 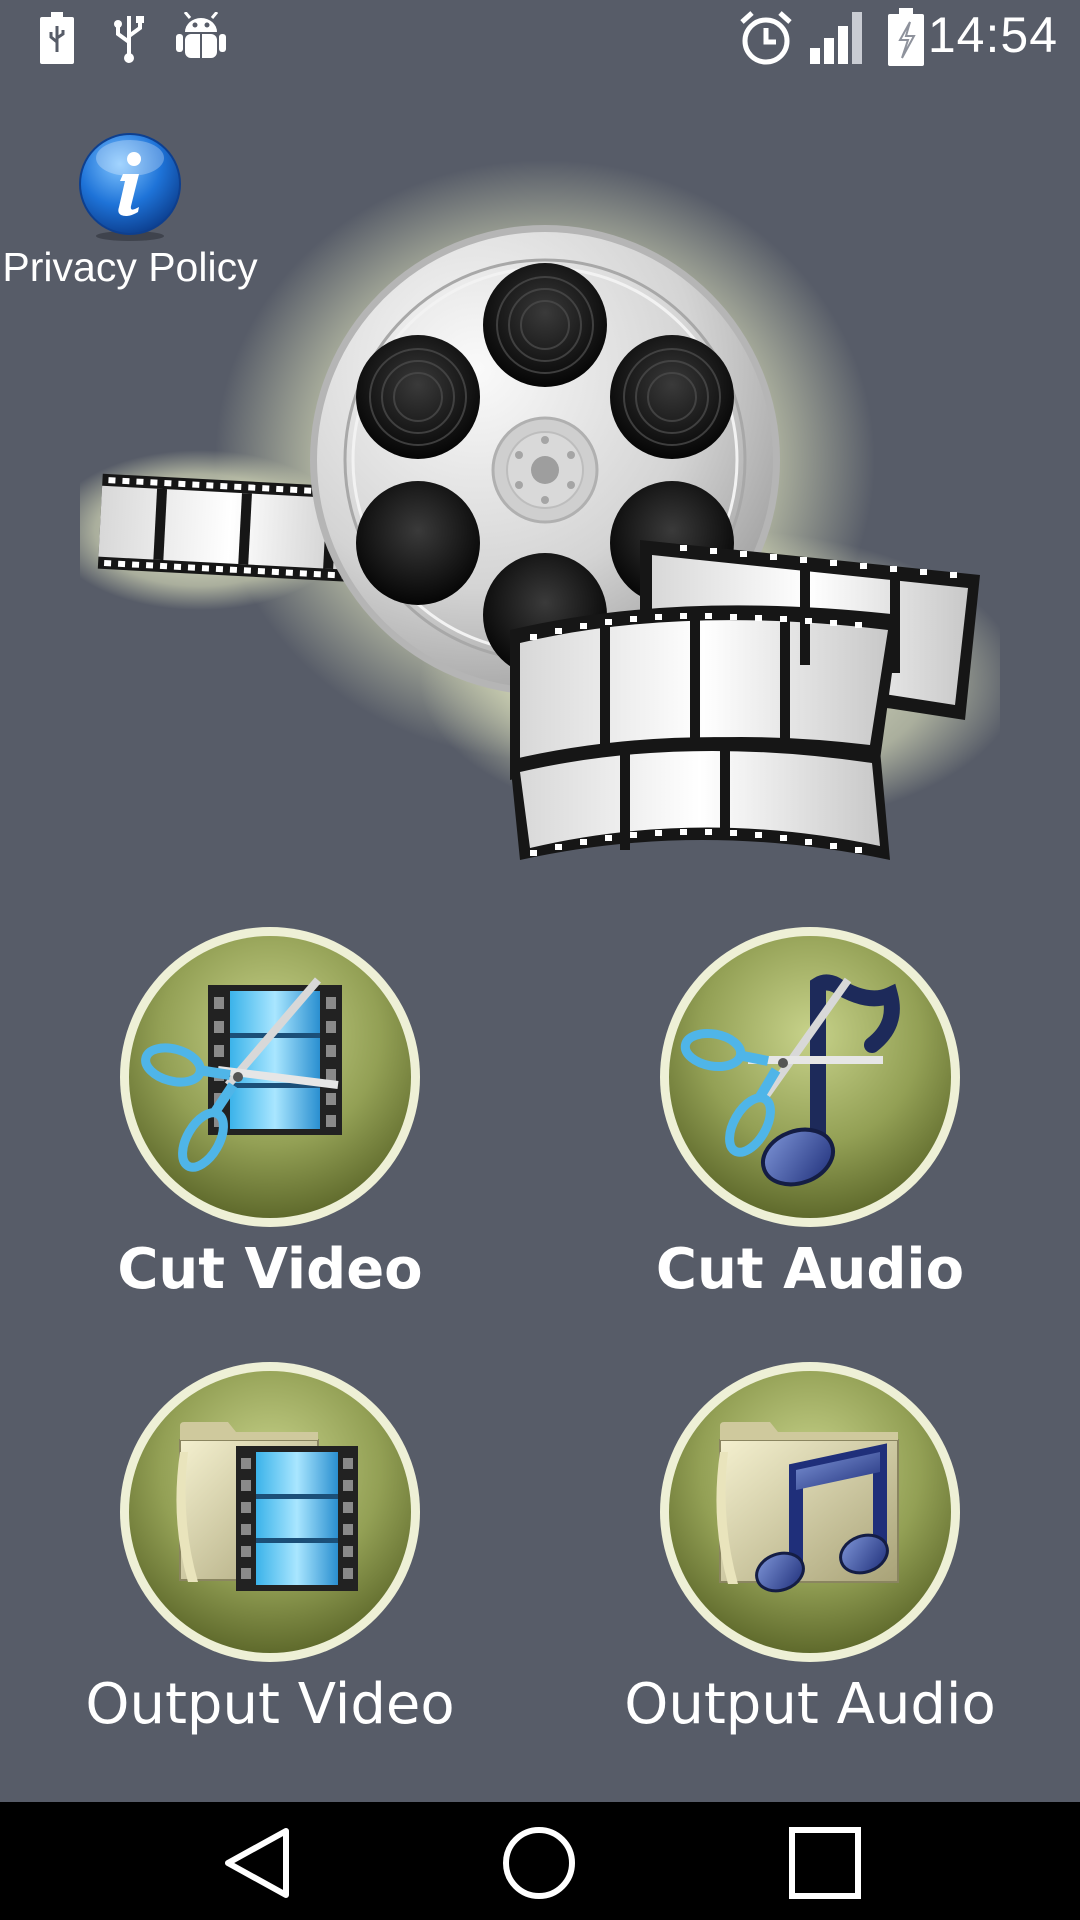 I want to click on output-audio-label: Output Audio, so click(x=810, y=1704).